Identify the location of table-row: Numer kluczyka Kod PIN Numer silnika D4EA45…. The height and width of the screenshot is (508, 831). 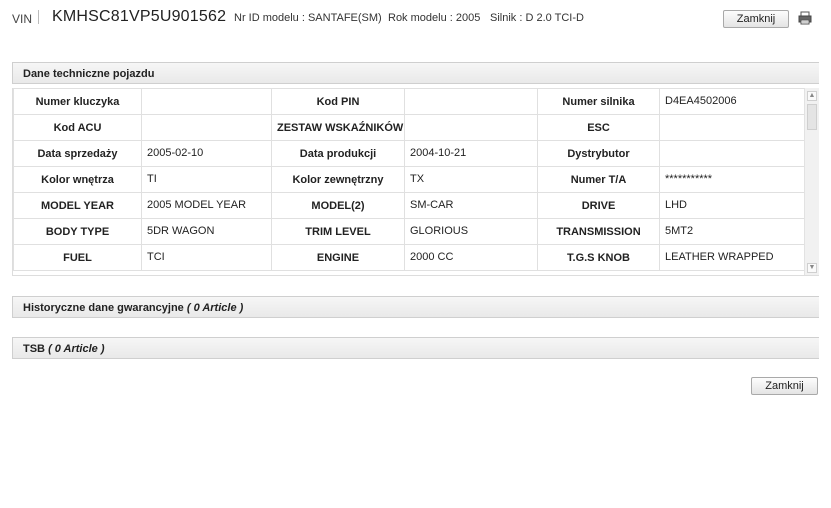
(409, 101).